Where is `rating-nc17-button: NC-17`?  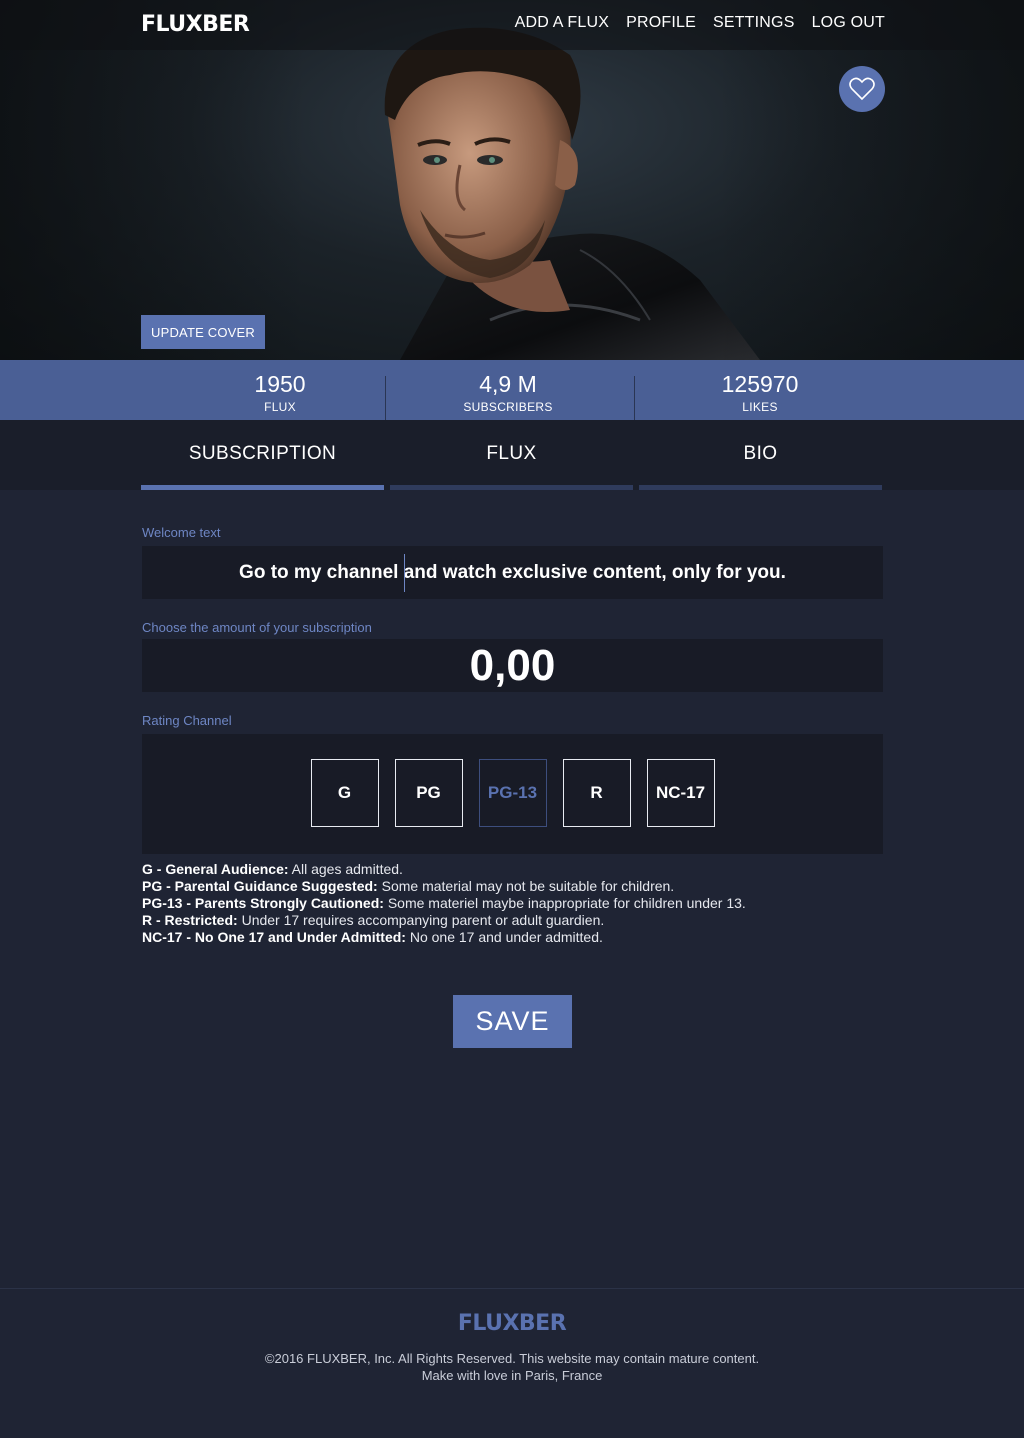
rating-nc17-button: NC-17 is located at coordinates (680, 793).